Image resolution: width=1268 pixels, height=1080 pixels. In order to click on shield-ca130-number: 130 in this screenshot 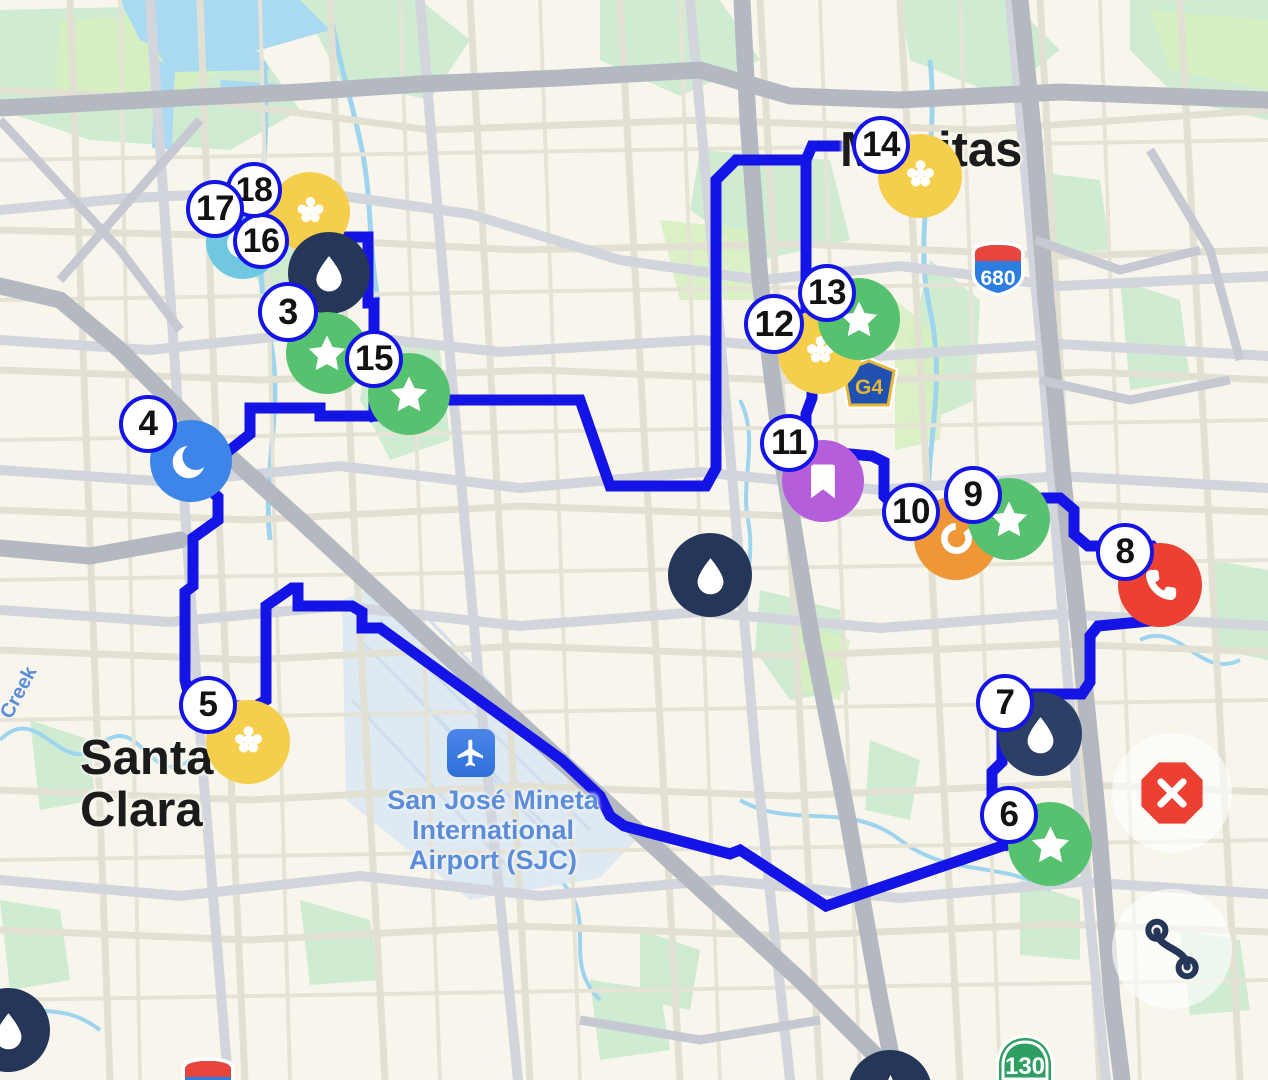, I will do `click(1025, 1066)`.